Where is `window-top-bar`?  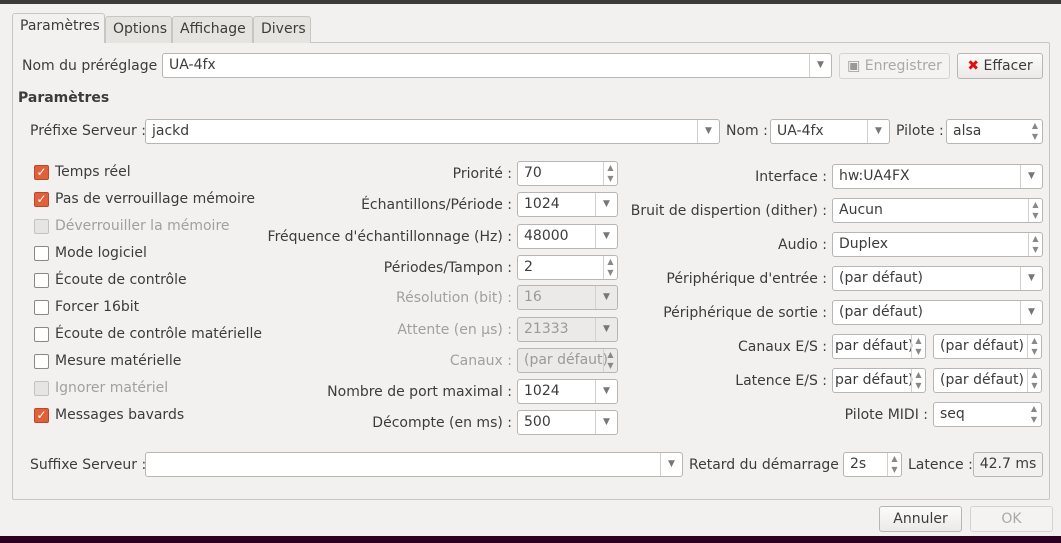
window-top-bar is located at coordinates (530, 2).